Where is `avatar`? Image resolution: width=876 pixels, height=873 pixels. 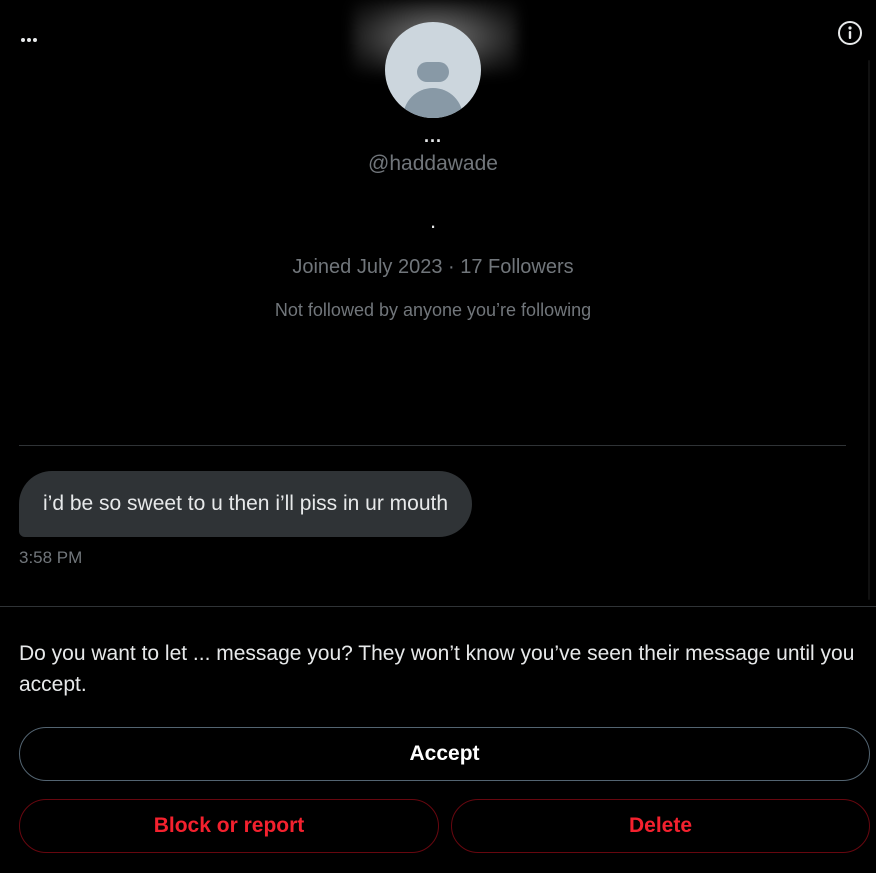
avatar is located at coordinates (433, 70).